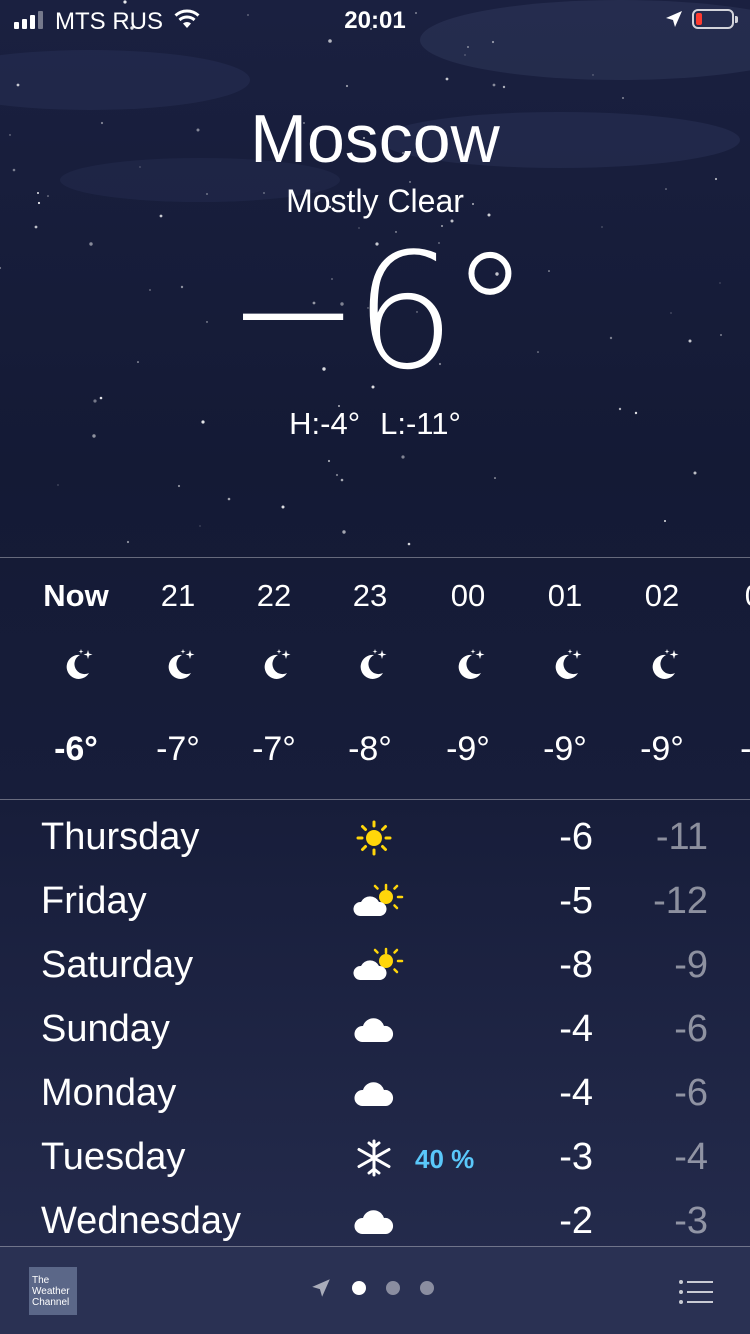 This screenshot has height=1334, width=750. Describe the element at coordinates (370, 595) in the screenshot. I see `hour-label: 23` at that location.